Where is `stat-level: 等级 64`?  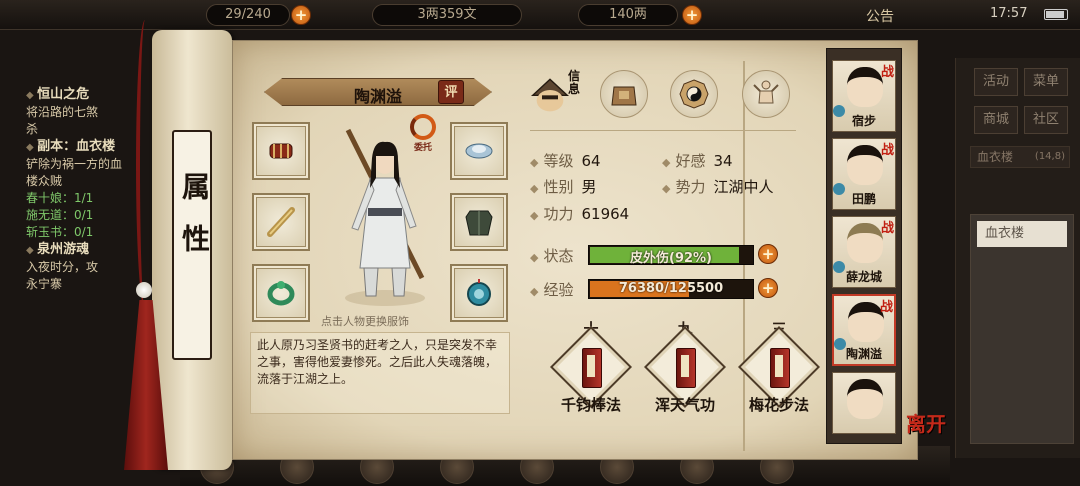 stat-level: 等级 64 is located at coordinates (565, 160).